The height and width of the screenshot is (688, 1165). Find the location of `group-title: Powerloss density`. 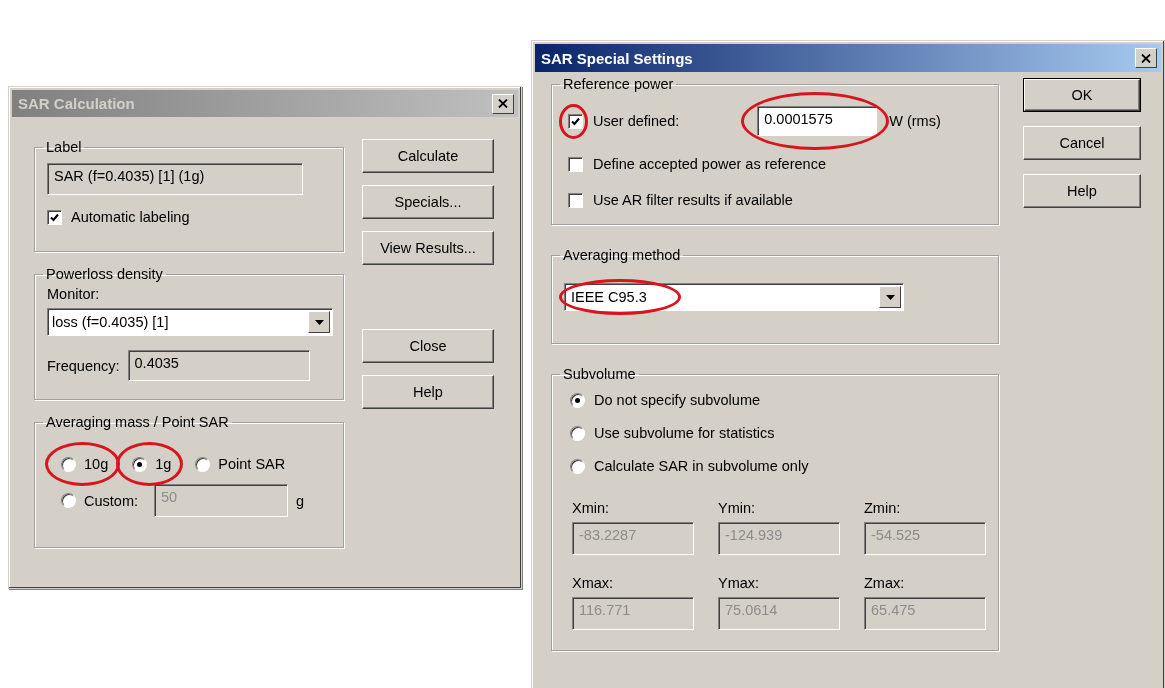

group-title: Powerloss density is located at coordinates (104, 274).